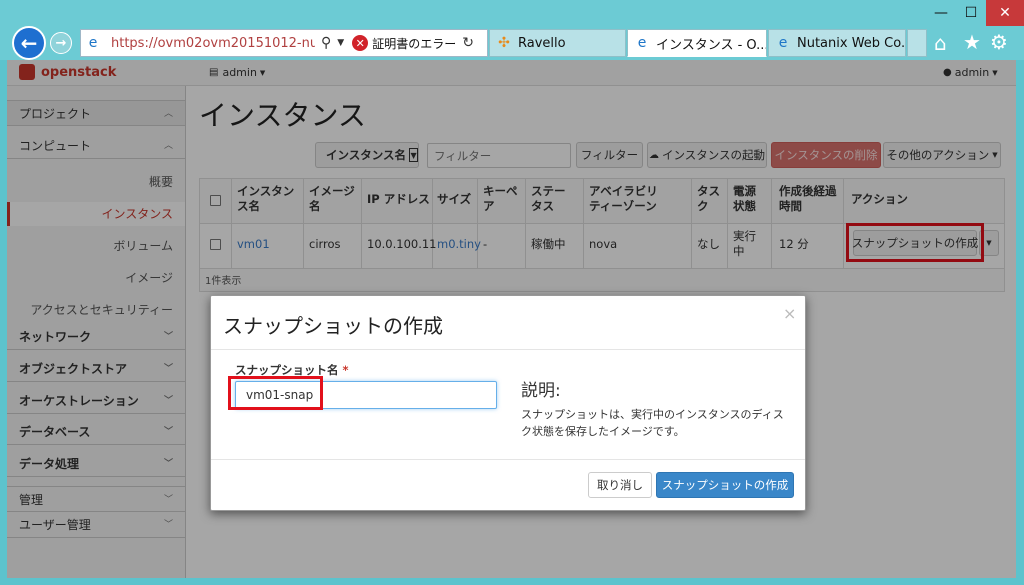  What do you see at coordinates (29, 43) in the screenshot?
I see `back-arrow-icon: ←` at bounding box center [29, 43].